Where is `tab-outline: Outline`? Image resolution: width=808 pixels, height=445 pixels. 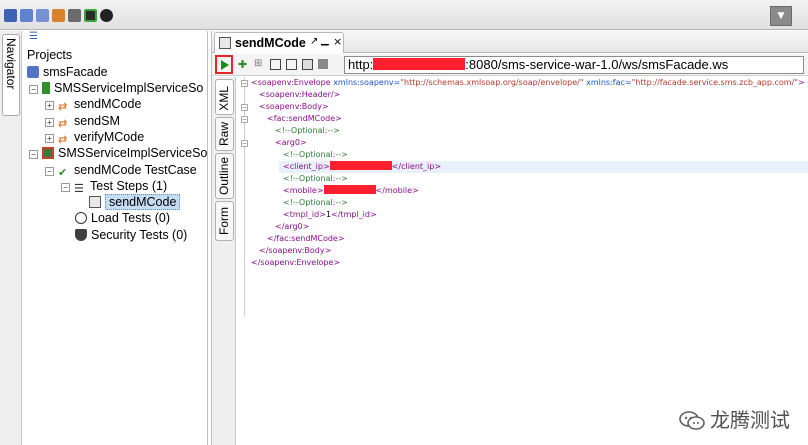 tab-outline: Outline is located at coordinates (224, 176).